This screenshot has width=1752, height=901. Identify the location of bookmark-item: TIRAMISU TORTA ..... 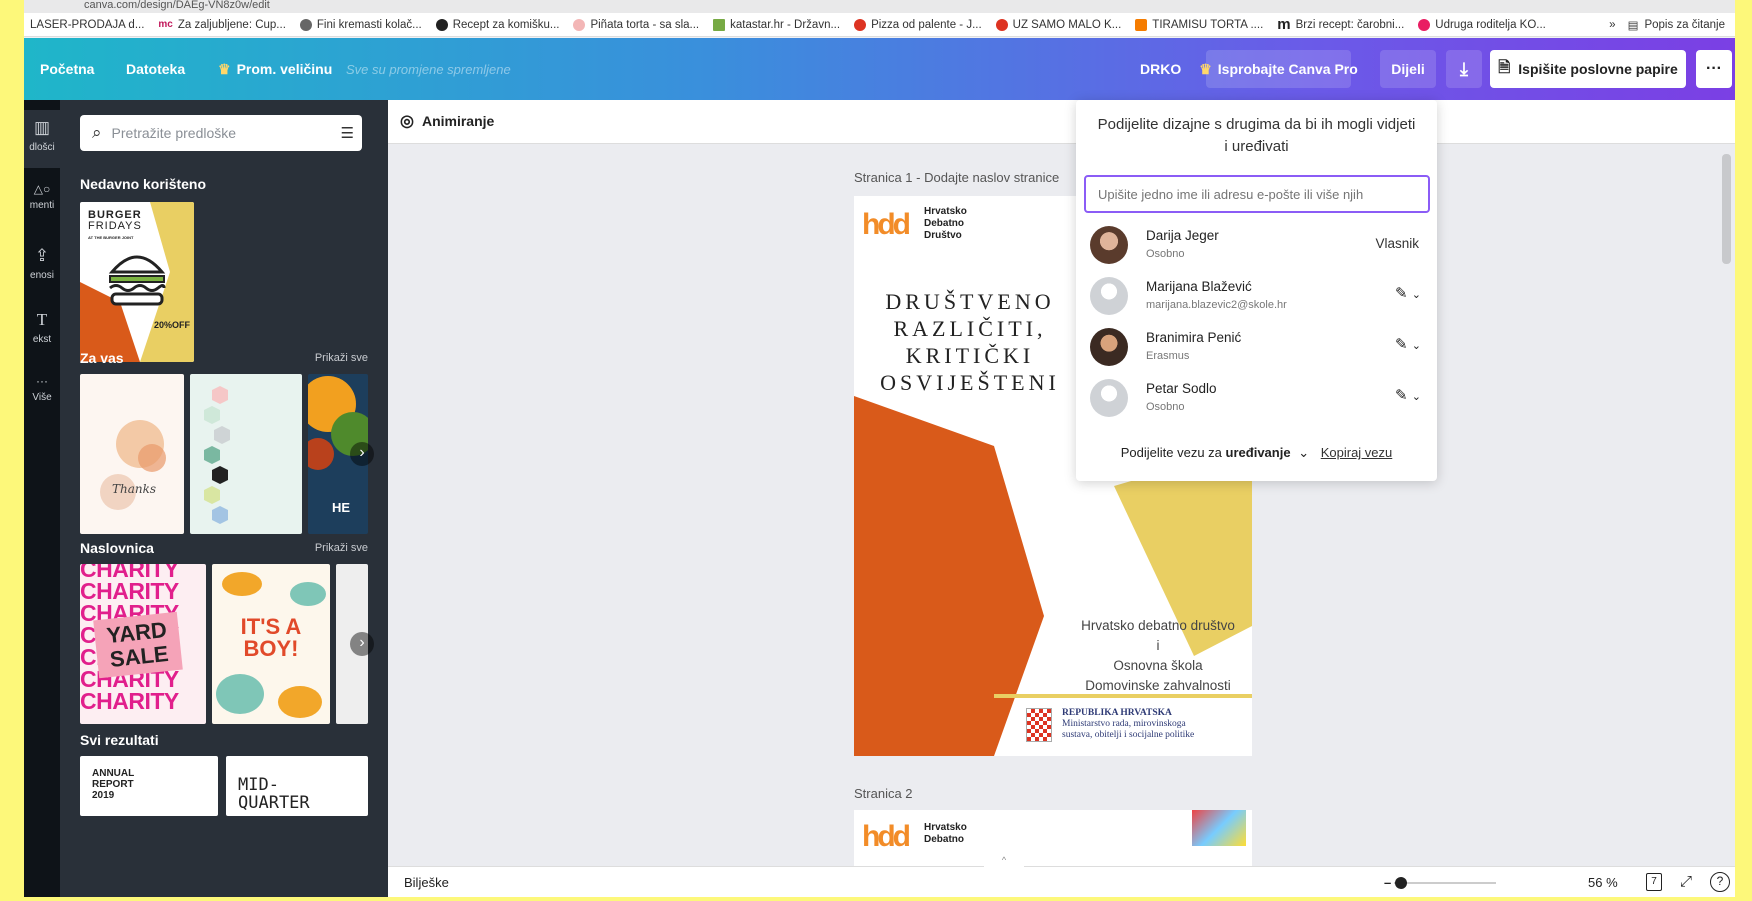
(1199, 24).